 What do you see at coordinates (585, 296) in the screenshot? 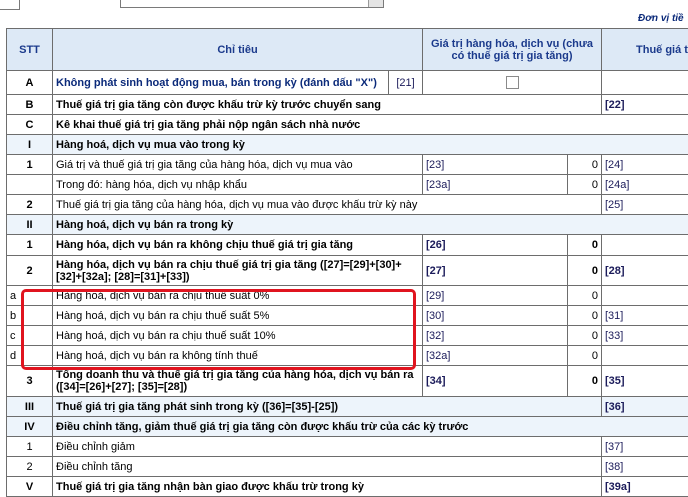
I see `value-29: 0` at bounding box center [585, 296].